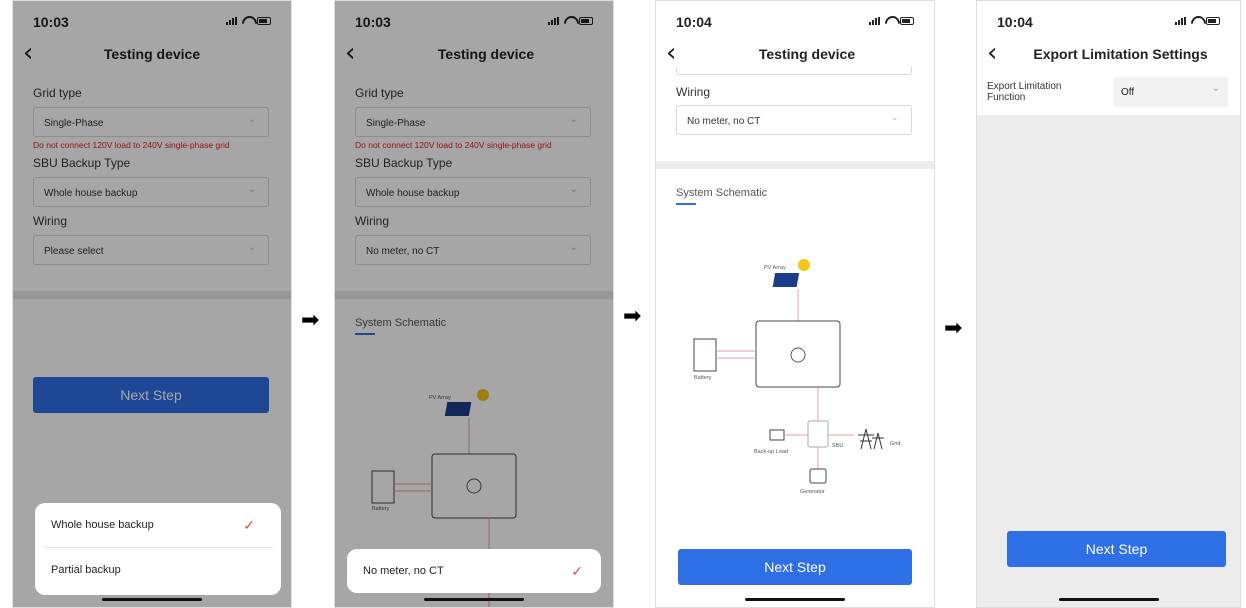 The height and width of the screenshot is (608, 1246). What do you see at coordinates (1108, 94) in the screenshot?
I see `export-limitation-row: Export Limitation Function Off ⌄` at bounding box center [1108, 94].